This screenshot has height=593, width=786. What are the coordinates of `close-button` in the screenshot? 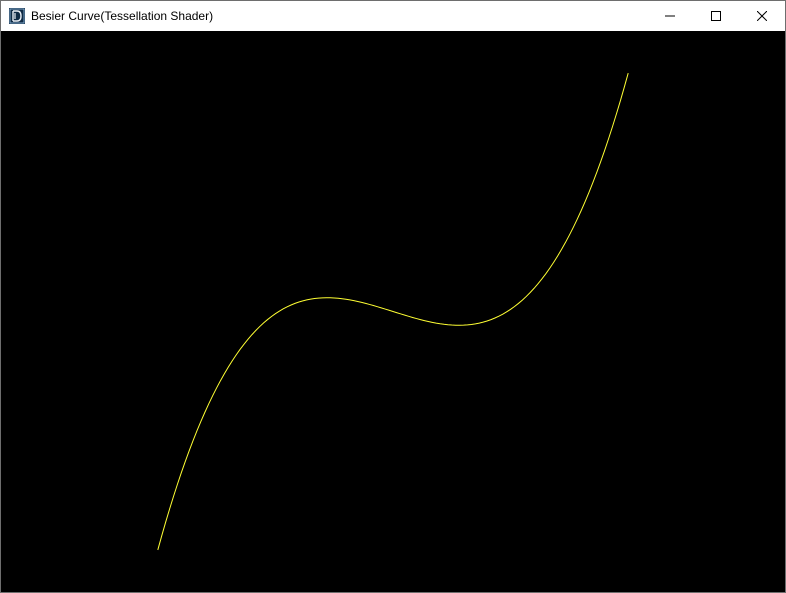 It's located at (762, 16).